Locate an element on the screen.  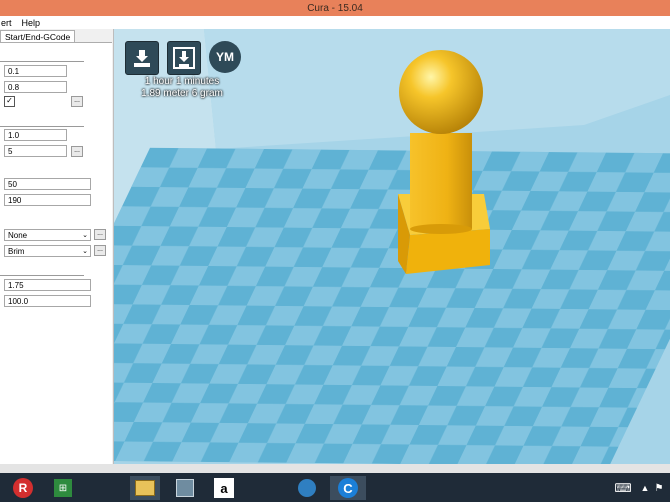
model-column is located at coordinates (441, 181).